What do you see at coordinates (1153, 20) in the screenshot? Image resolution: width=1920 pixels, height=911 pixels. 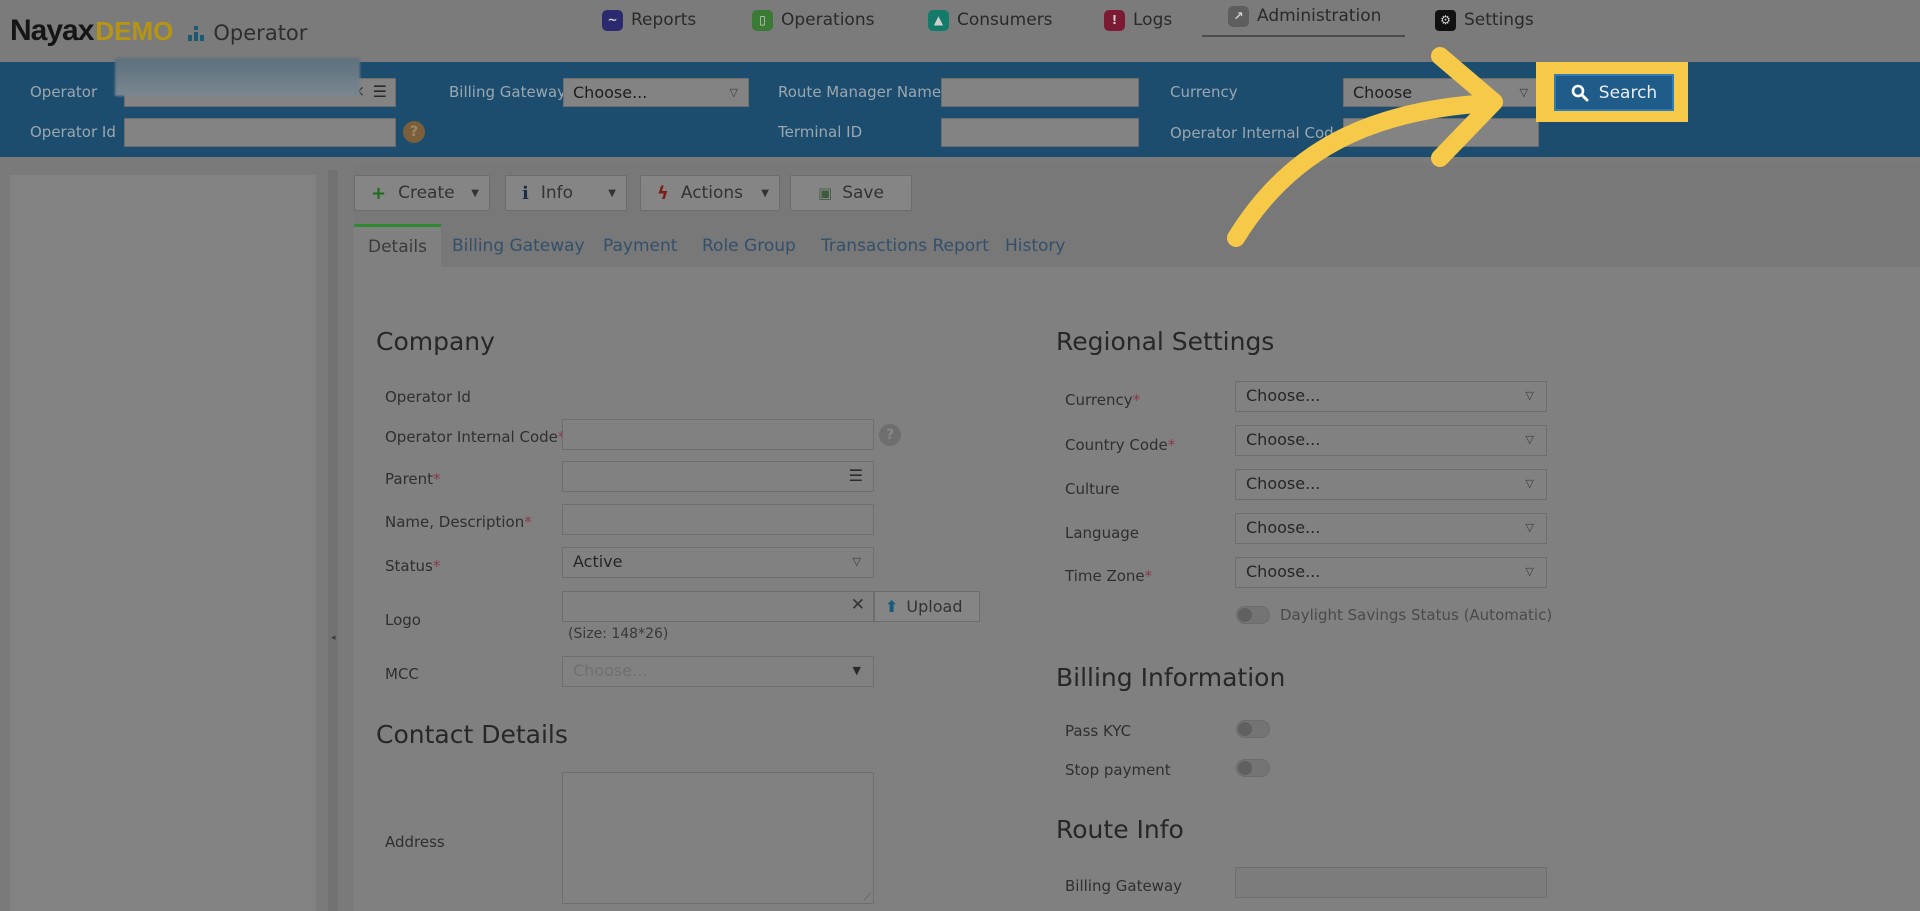 I see `nav-label: Logs` at bounding box center [1153, 20].